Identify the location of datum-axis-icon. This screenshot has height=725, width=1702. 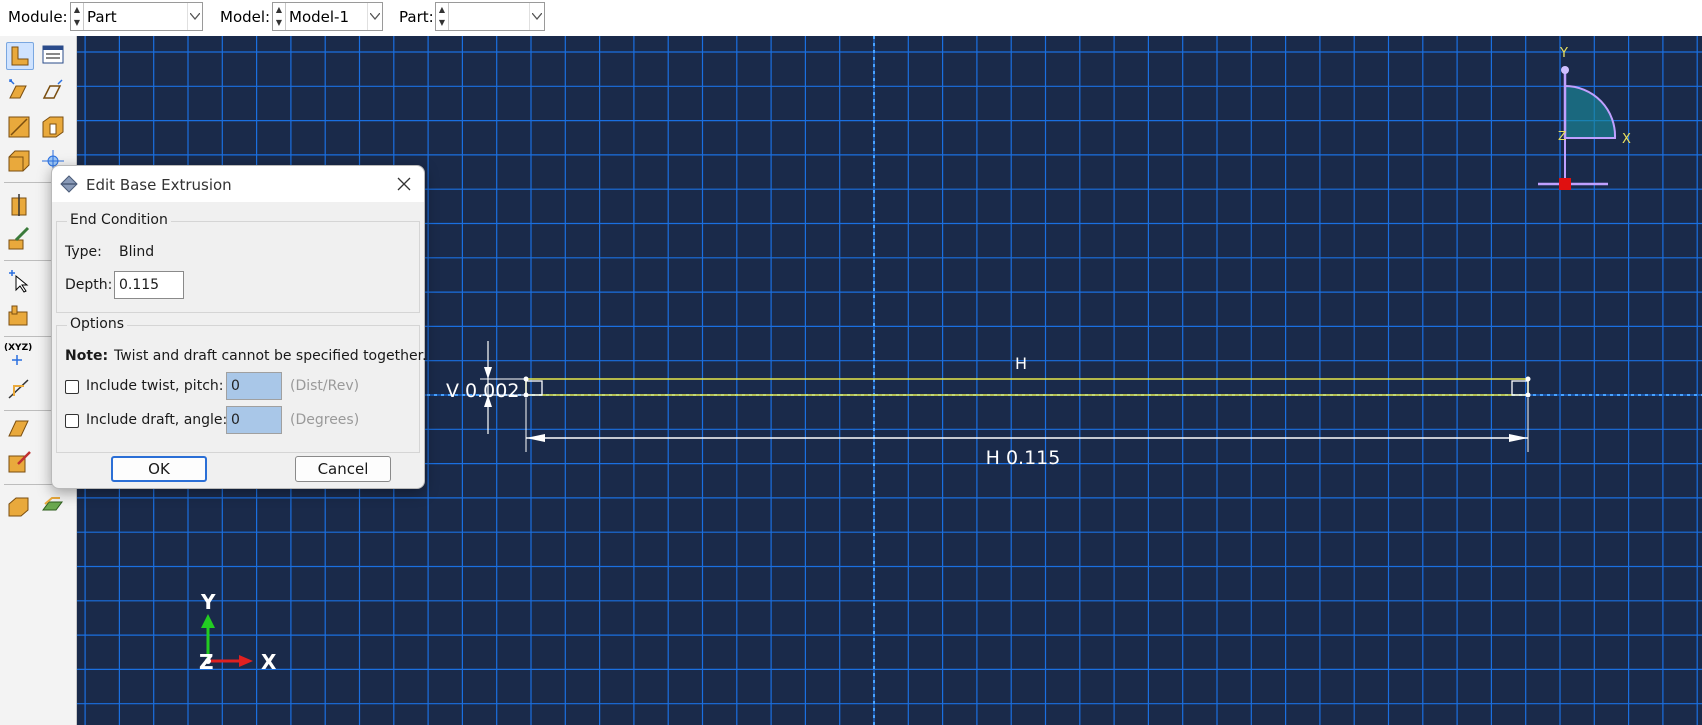
(19, 389).